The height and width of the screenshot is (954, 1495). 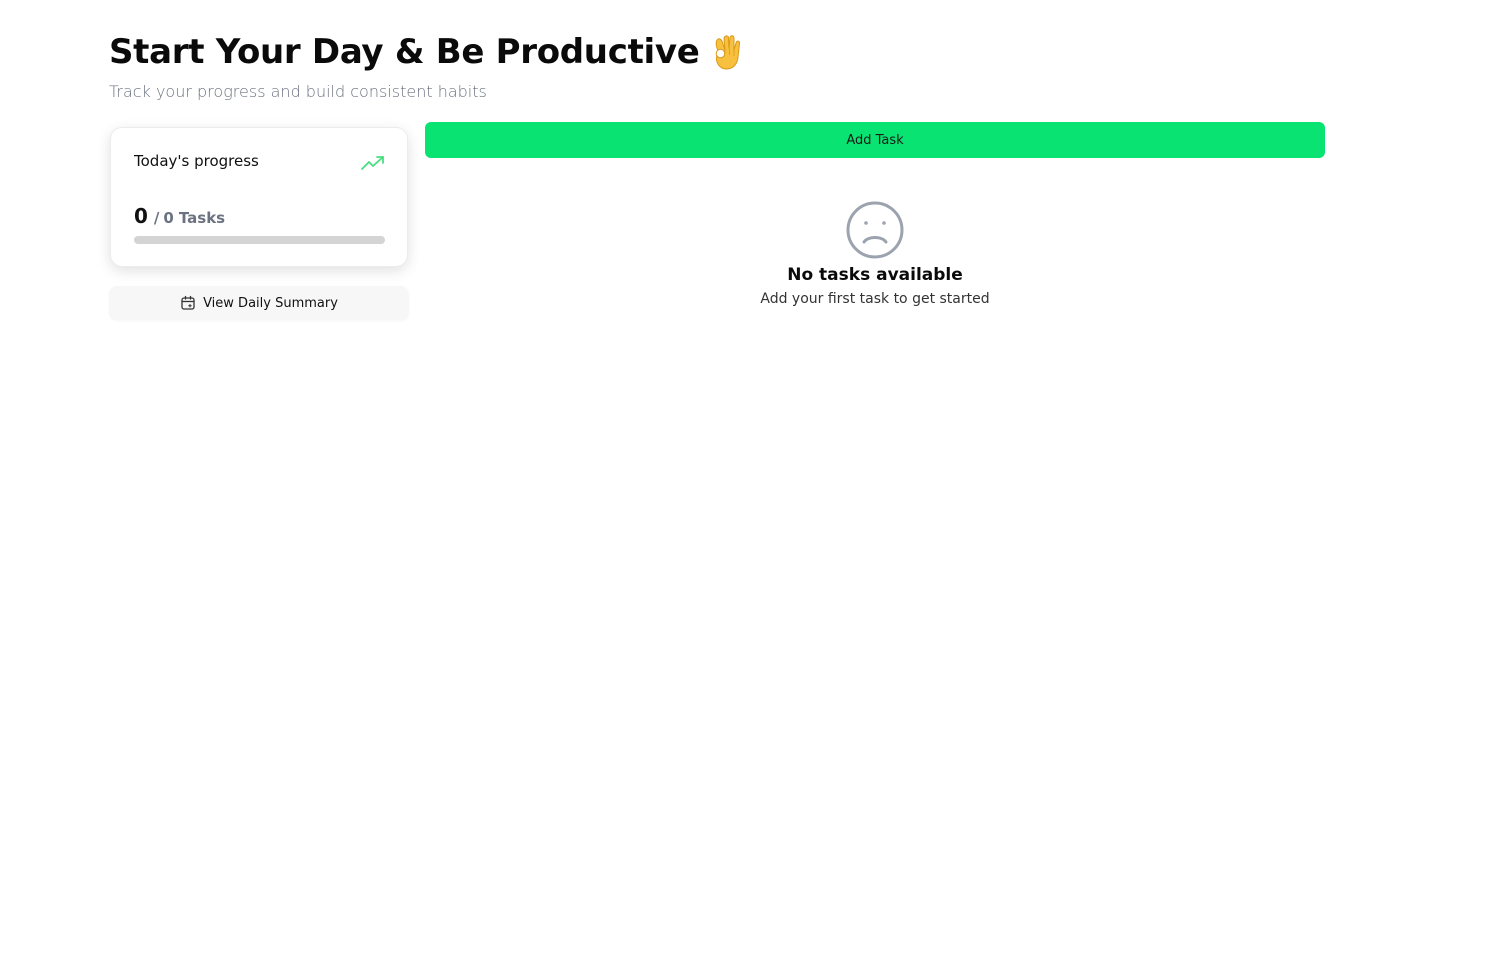 What do you see at coordinates (372, 163) in the screenshot?
I see `trending-up-icon` at bounding box center [372, 163].